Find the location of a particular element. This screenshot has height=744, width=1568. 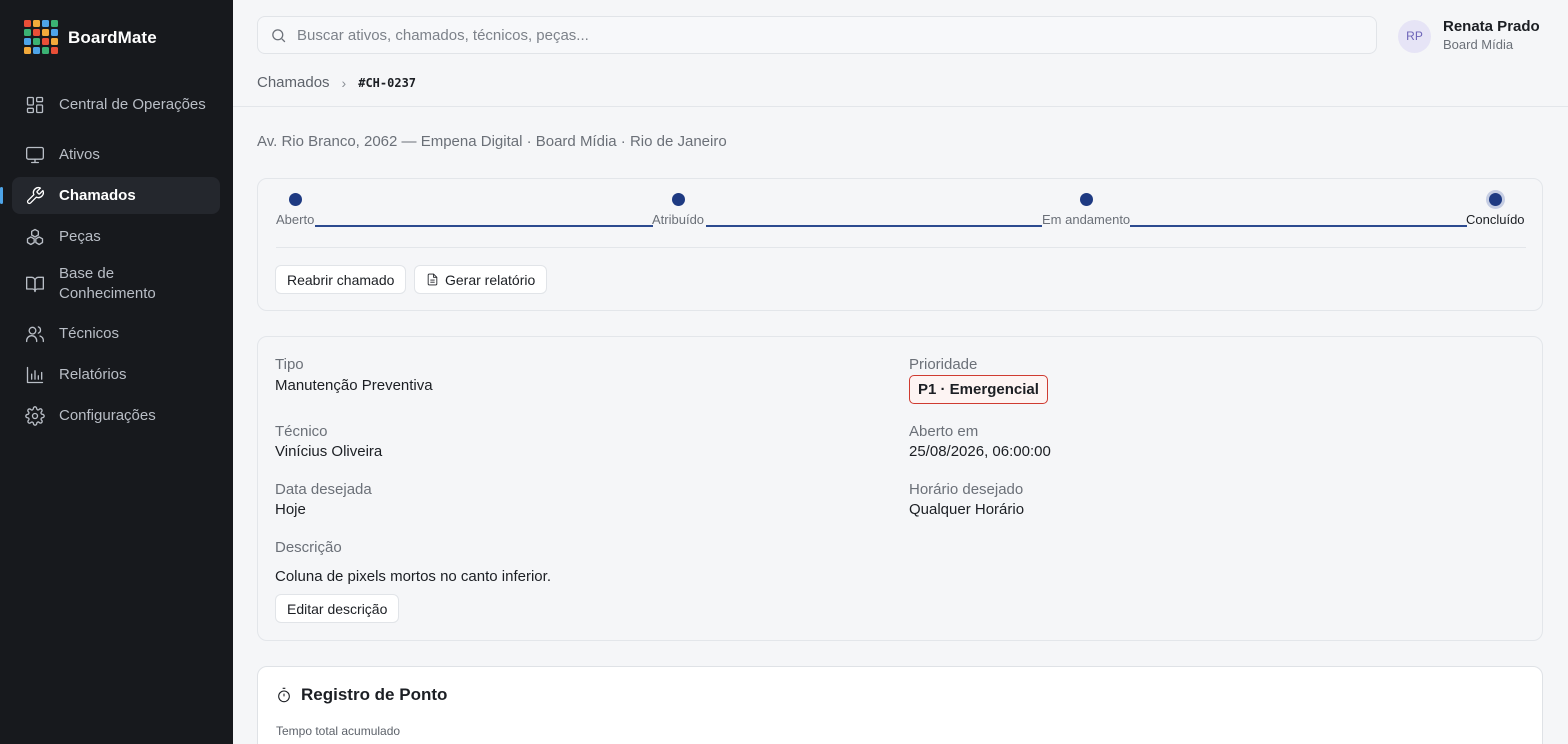

step-concluido: Concluído is located at coordinates (1495, 210).